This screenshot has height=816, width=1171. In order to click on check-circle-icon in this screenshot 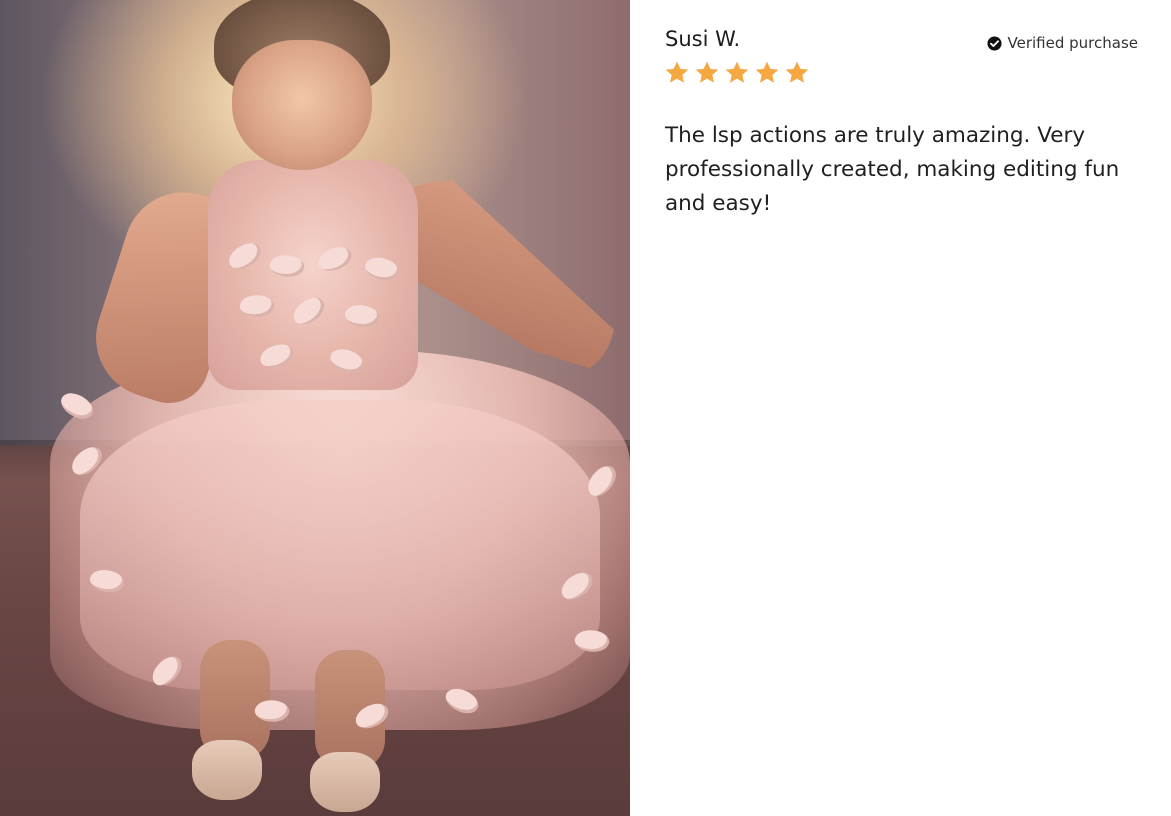, I will do `click(994, 43)`.